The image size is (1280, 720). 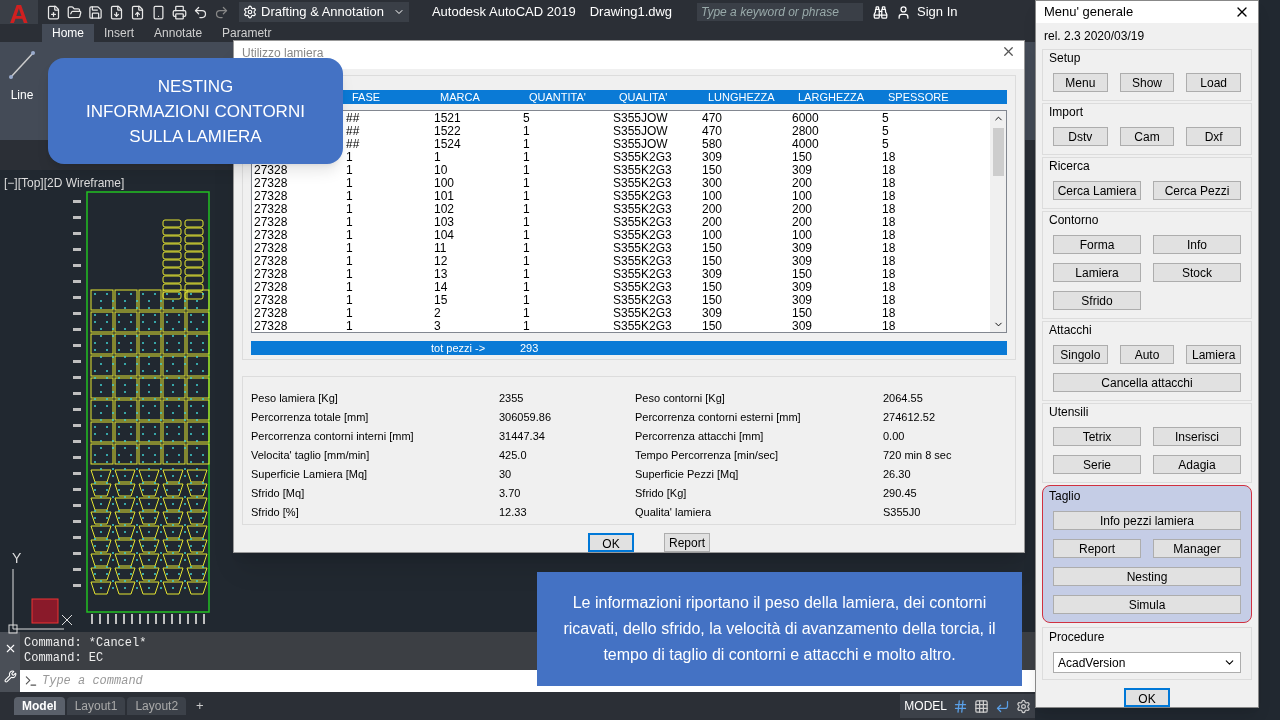 What do you see at coordinates (367, 97) in the screenshot?
I see `column-header: FASE` at bounding box center [367, 97].